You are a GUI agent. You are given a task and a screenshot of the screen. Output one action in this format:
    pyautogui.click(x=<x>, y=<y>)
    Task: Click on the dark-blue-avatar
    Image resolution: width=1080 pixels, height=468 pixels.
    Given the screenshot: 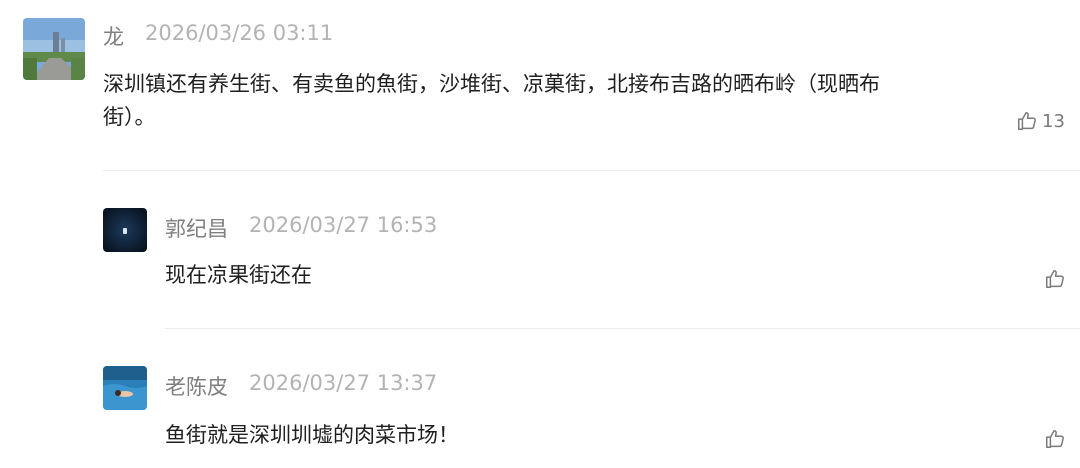 What is the action you would take?
    pyautogui.click(x=125, y=230)
    